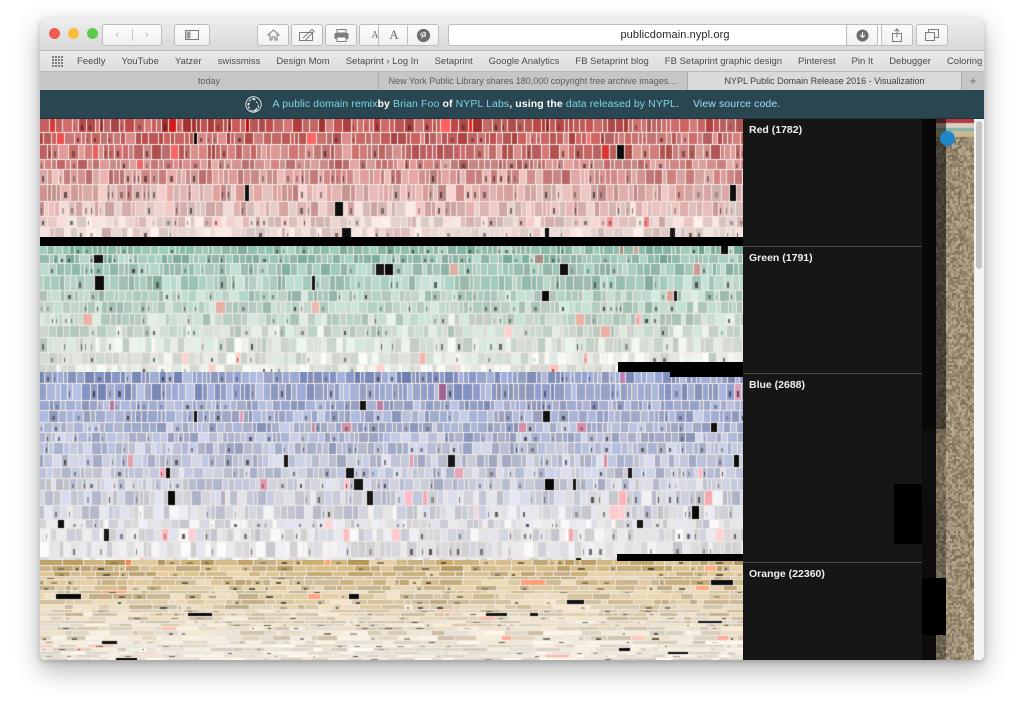 The image size is (1024, 717). Describe the element at coordinates (325, 104) in the screenshot. I see `header-remix-link: A public domain remix` at that location.